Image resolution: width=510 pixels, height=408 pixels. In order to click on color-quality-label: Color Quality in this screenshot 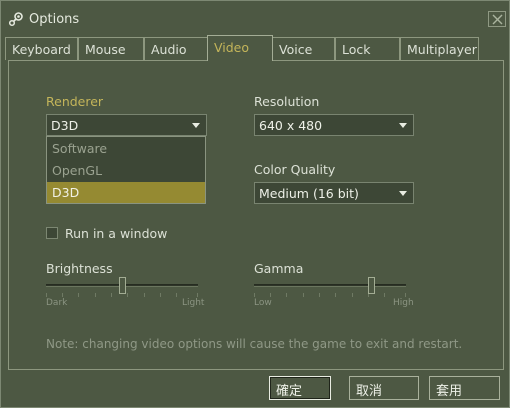, I will do `click(295, 169)`.